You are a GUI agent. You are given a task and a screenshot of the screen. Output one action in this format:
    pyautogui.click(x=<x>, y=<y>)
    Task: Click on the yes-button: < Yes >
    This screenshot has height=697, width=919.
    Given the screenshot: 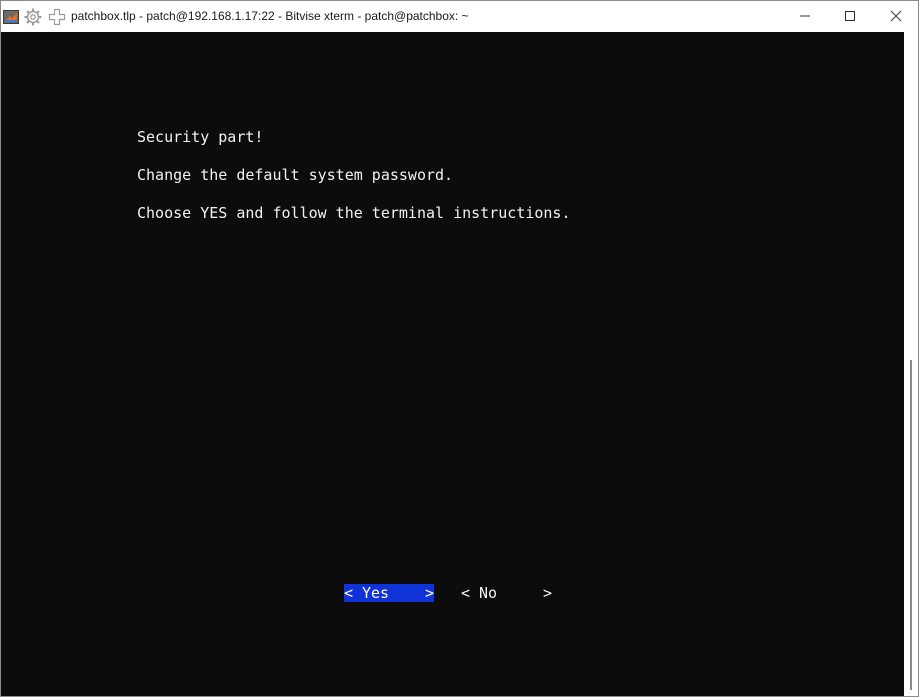 What is the action you would take?
    pyautogui.click(x=389, y=593)
    